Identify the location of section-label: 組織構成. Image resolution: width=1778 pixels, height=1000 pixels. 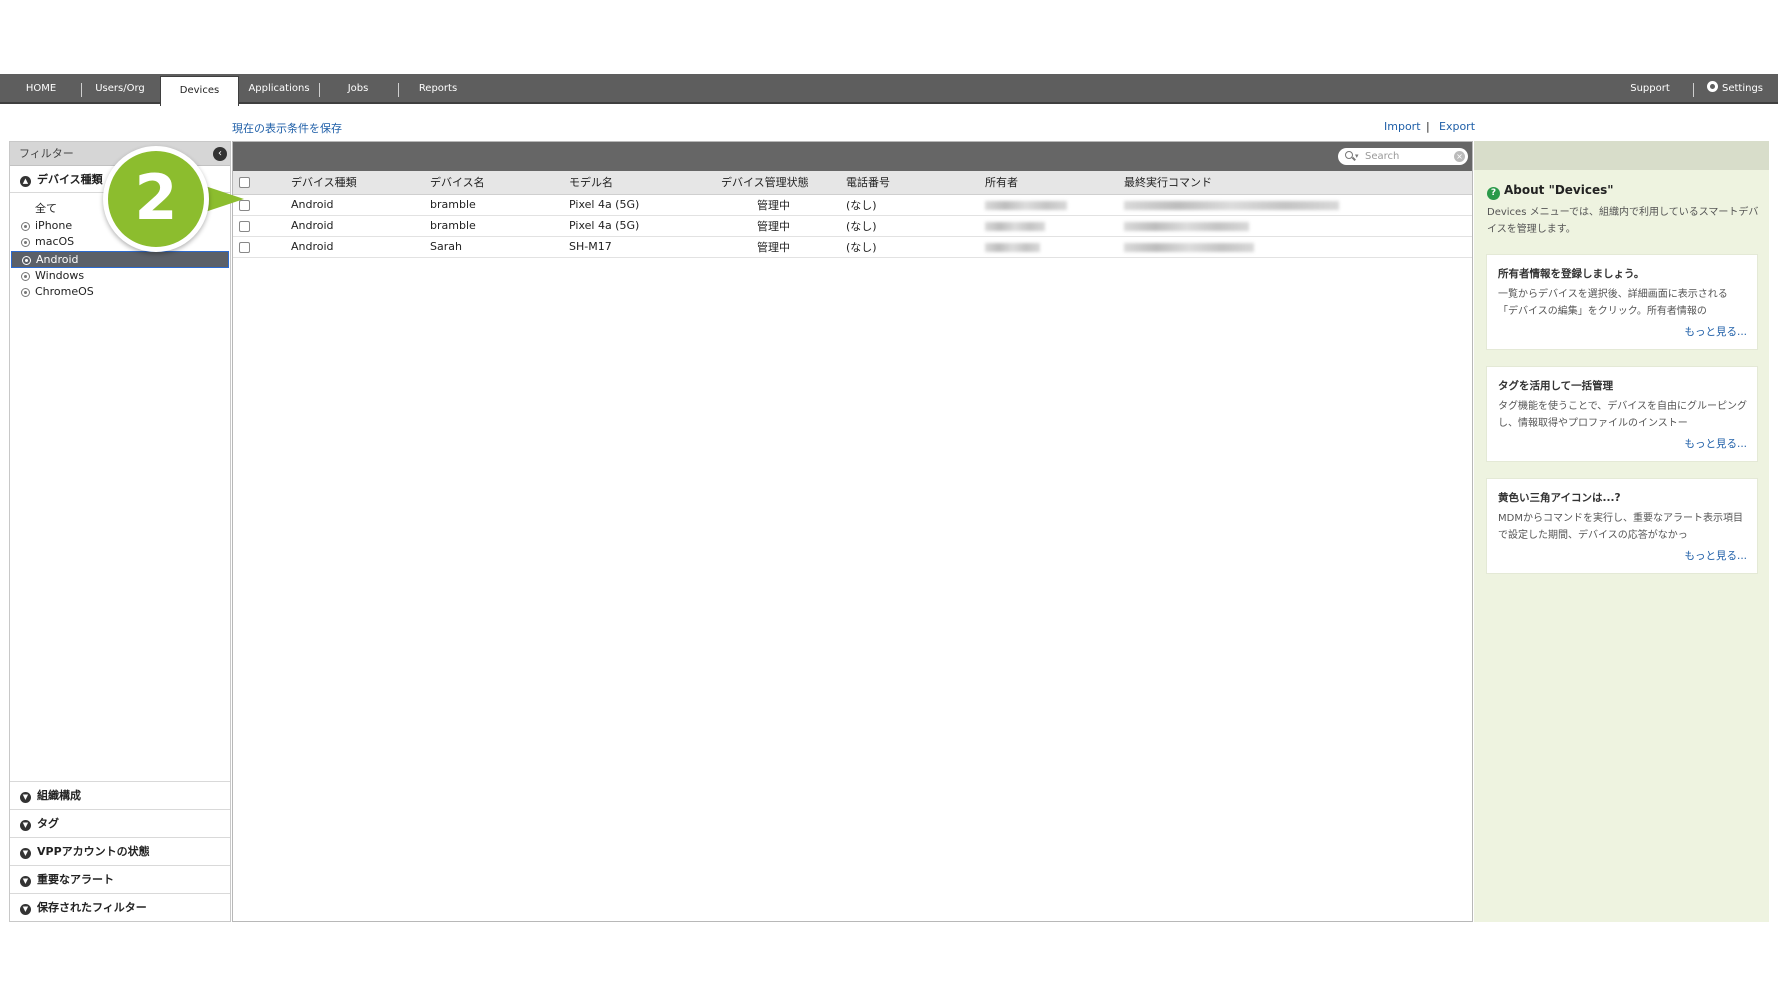
(59, 795).